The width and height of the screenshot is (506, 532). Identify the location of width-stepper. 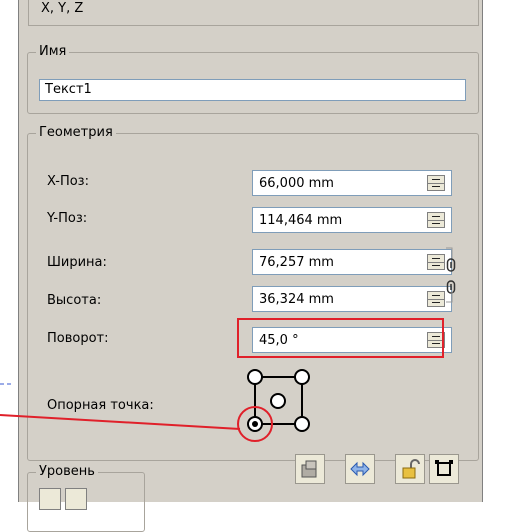
(436, 262).